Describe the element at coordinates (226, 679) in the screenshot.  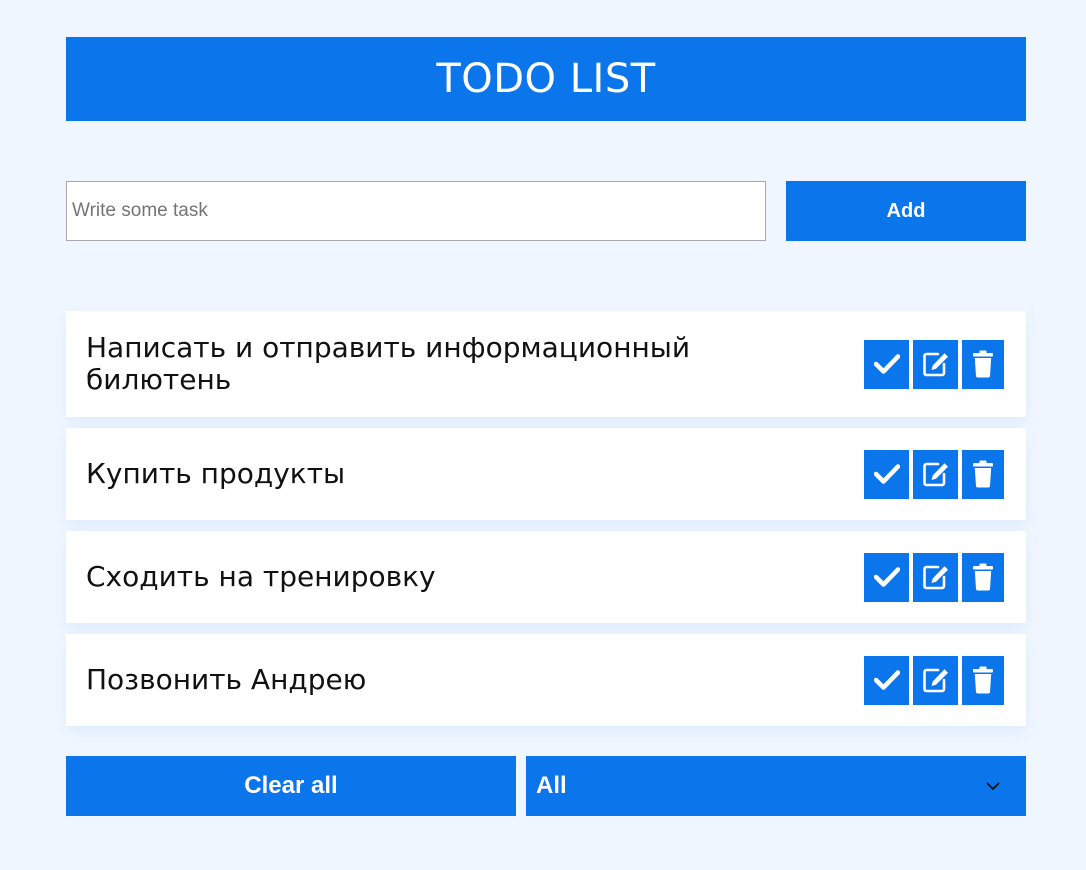
I see `task-text: Позвонить Андрею` at that location.